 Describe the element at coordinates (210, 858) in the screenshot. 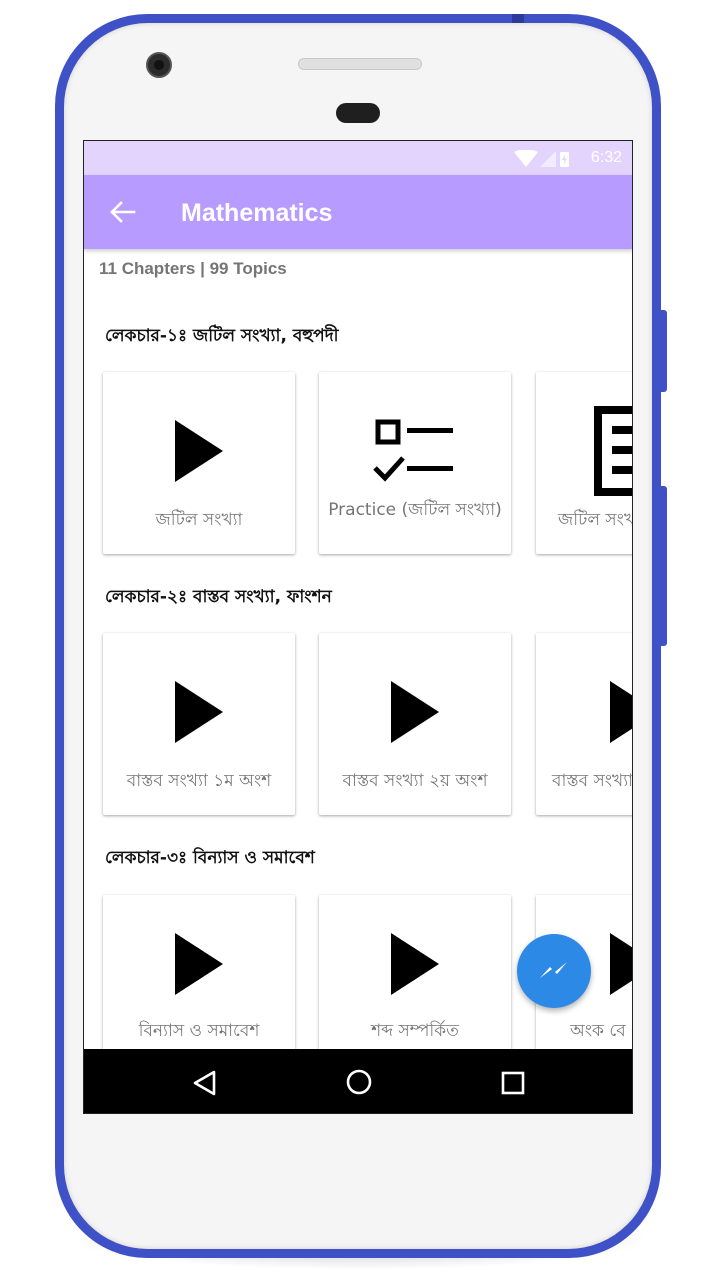

I see `chapter-title: লেকচার-৩ঃ বিন্যাস ও সমাবেশ` at that location.